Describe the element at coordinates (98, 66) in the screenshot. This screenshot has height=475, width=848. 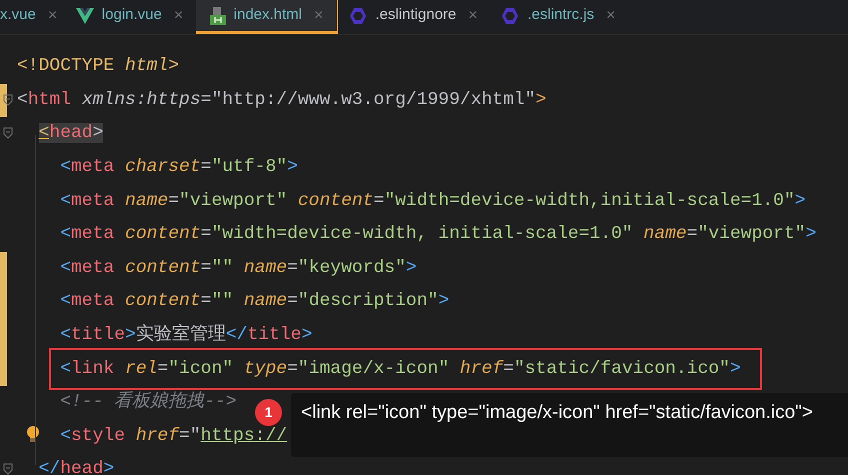
I see `code-line: <!DOCTYPE html>` at that location.